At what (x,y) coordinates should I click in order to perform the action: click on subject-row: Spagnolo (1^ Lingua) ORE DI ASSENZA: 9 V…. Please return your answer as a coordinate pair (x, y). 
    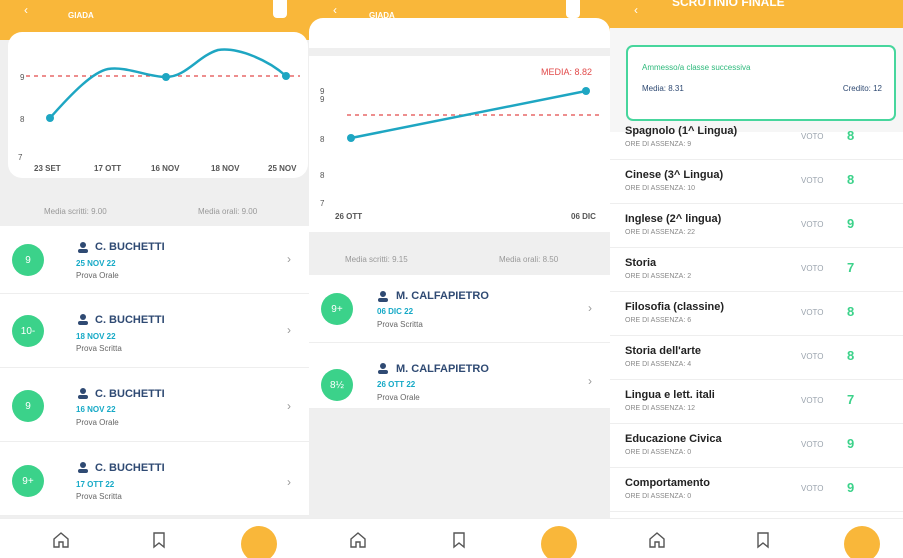
    Looking at the image, I should click on (756, 138).